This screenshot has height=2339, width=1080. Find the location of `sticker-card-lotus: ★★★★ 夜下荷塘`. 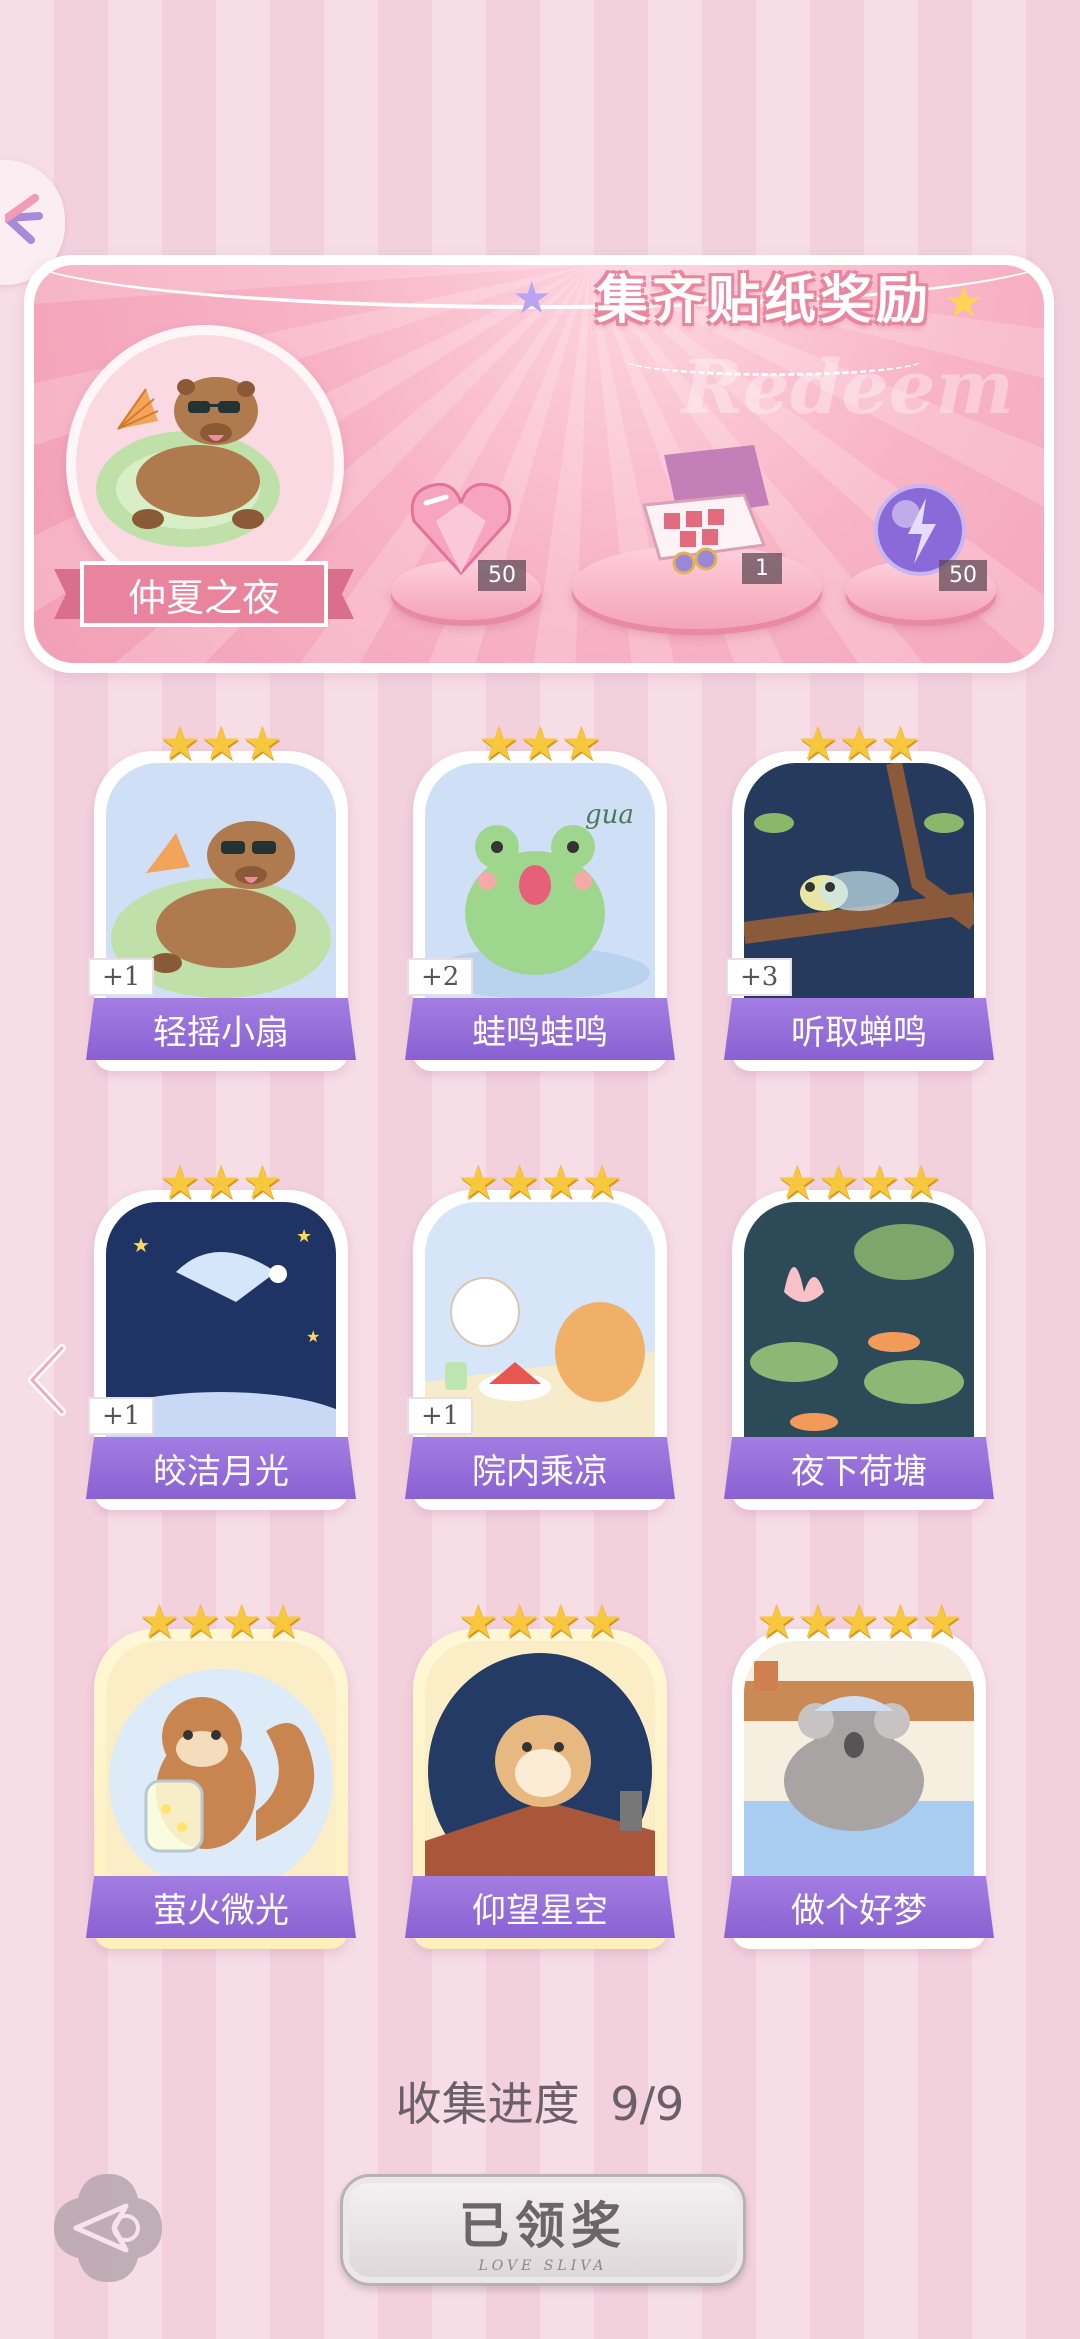

sticker-card-lotus: ★★★★ 夜下荷塘 is located at coordinates (859, 1335).